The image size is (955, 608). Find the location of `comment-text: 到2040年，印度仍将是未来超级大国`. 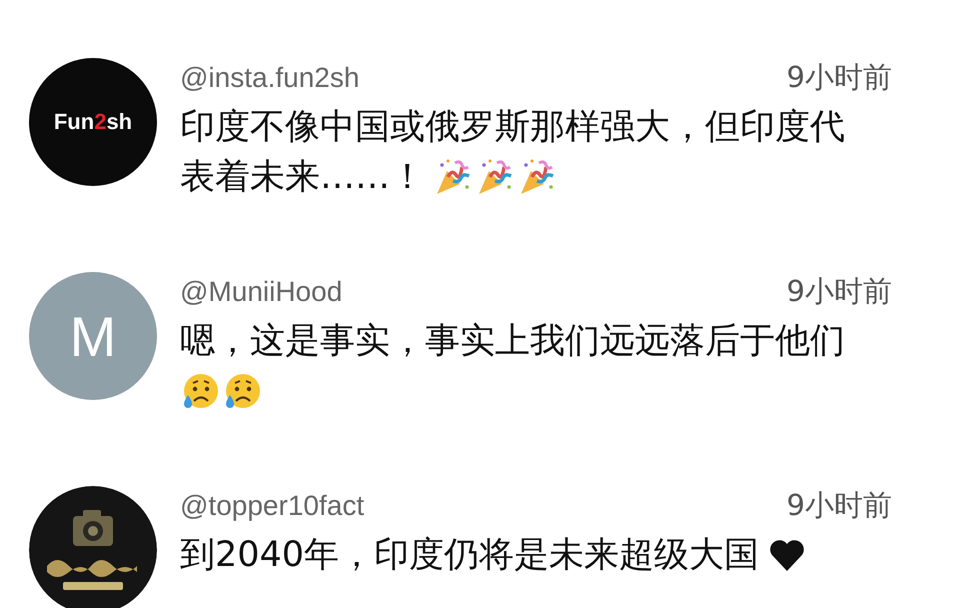

comment-text: 到2040年，印度仍将是未来超级大国 is located at coordinates (470, 555).